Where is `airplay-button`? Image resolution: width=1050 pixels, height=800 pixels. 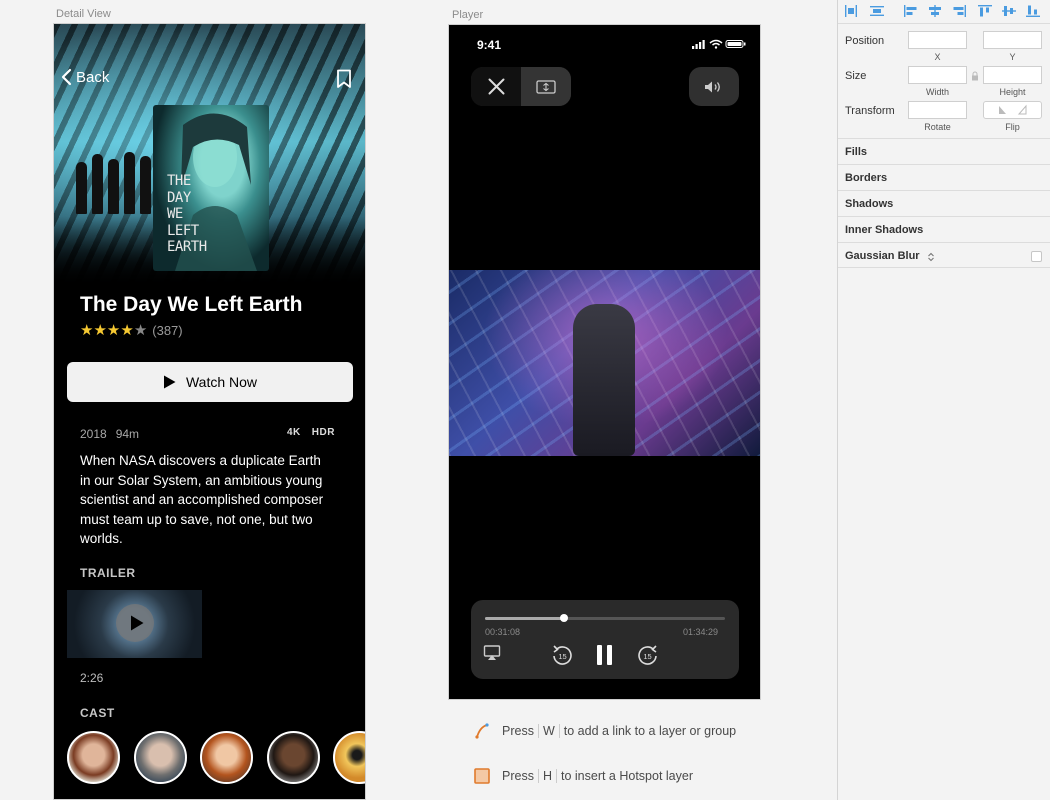
airplay-button is located at coordinates (492, 653).